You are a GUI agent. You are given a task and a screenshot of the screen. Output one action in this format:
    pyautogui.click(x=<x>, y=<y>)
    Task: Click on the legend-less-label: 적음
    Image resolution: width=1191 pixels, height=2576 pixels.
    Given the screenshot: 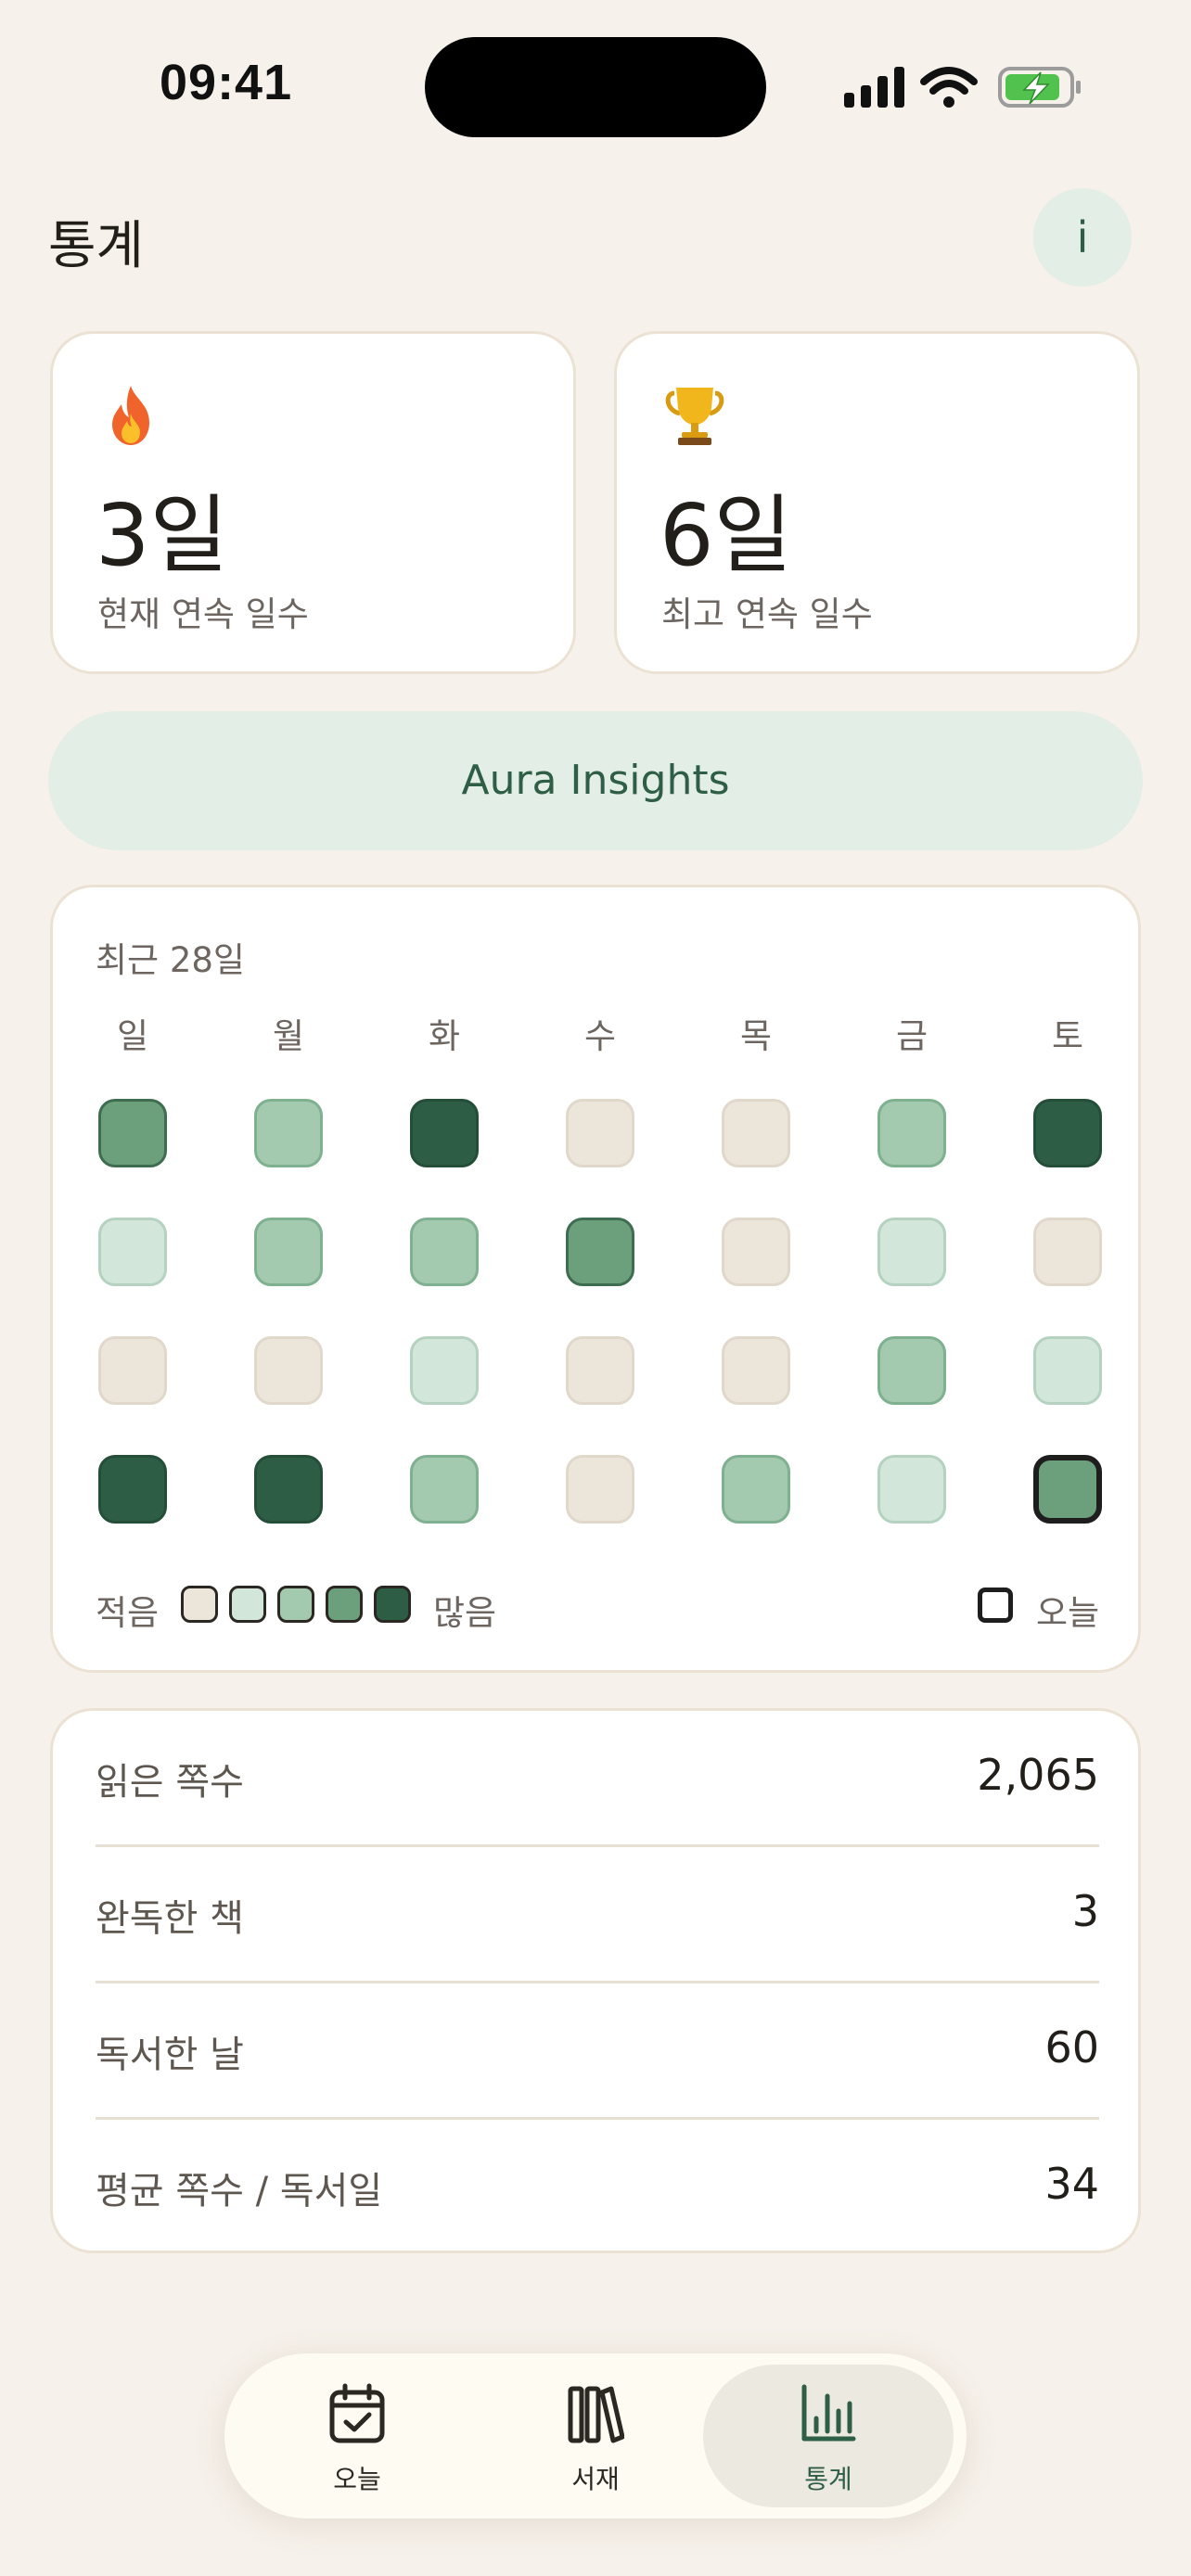 What is the action you would take?
    pyautogui.click(x=128, y=1613)
    